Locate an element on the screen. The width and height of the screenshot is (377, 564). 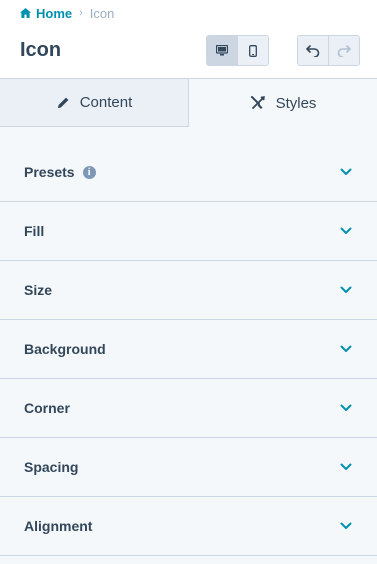
chevron-right-icon: › is located at coordinates (81, 13).